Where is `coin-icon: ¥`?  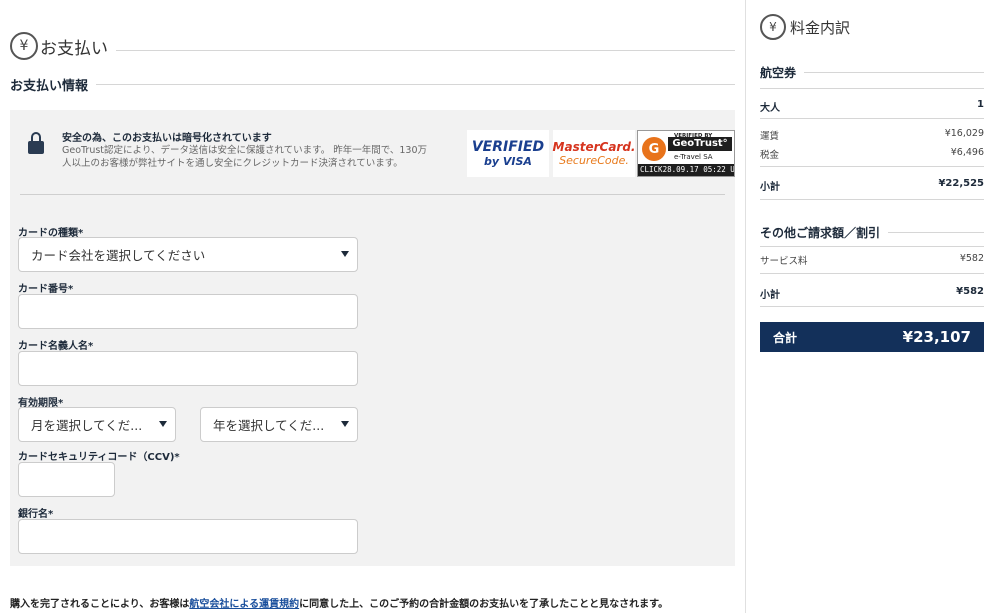
coin-icon: ¥ is located at coordinates (24, 46).